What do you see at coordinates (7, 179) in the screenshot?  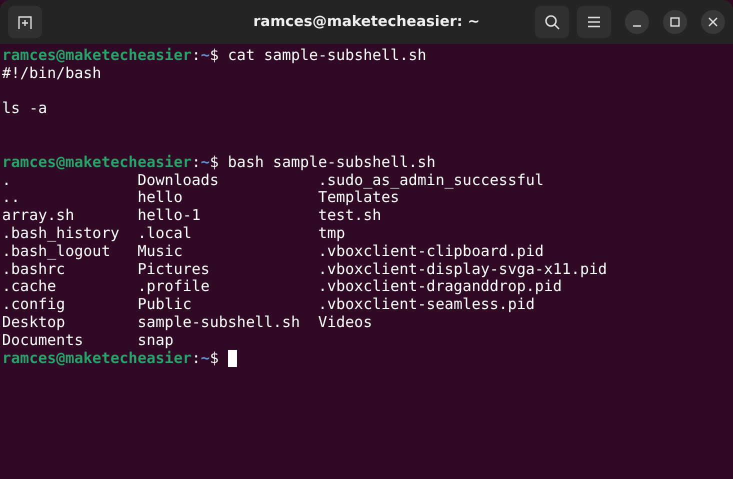 I see `file-name: .` at bounding box center [7, 179].